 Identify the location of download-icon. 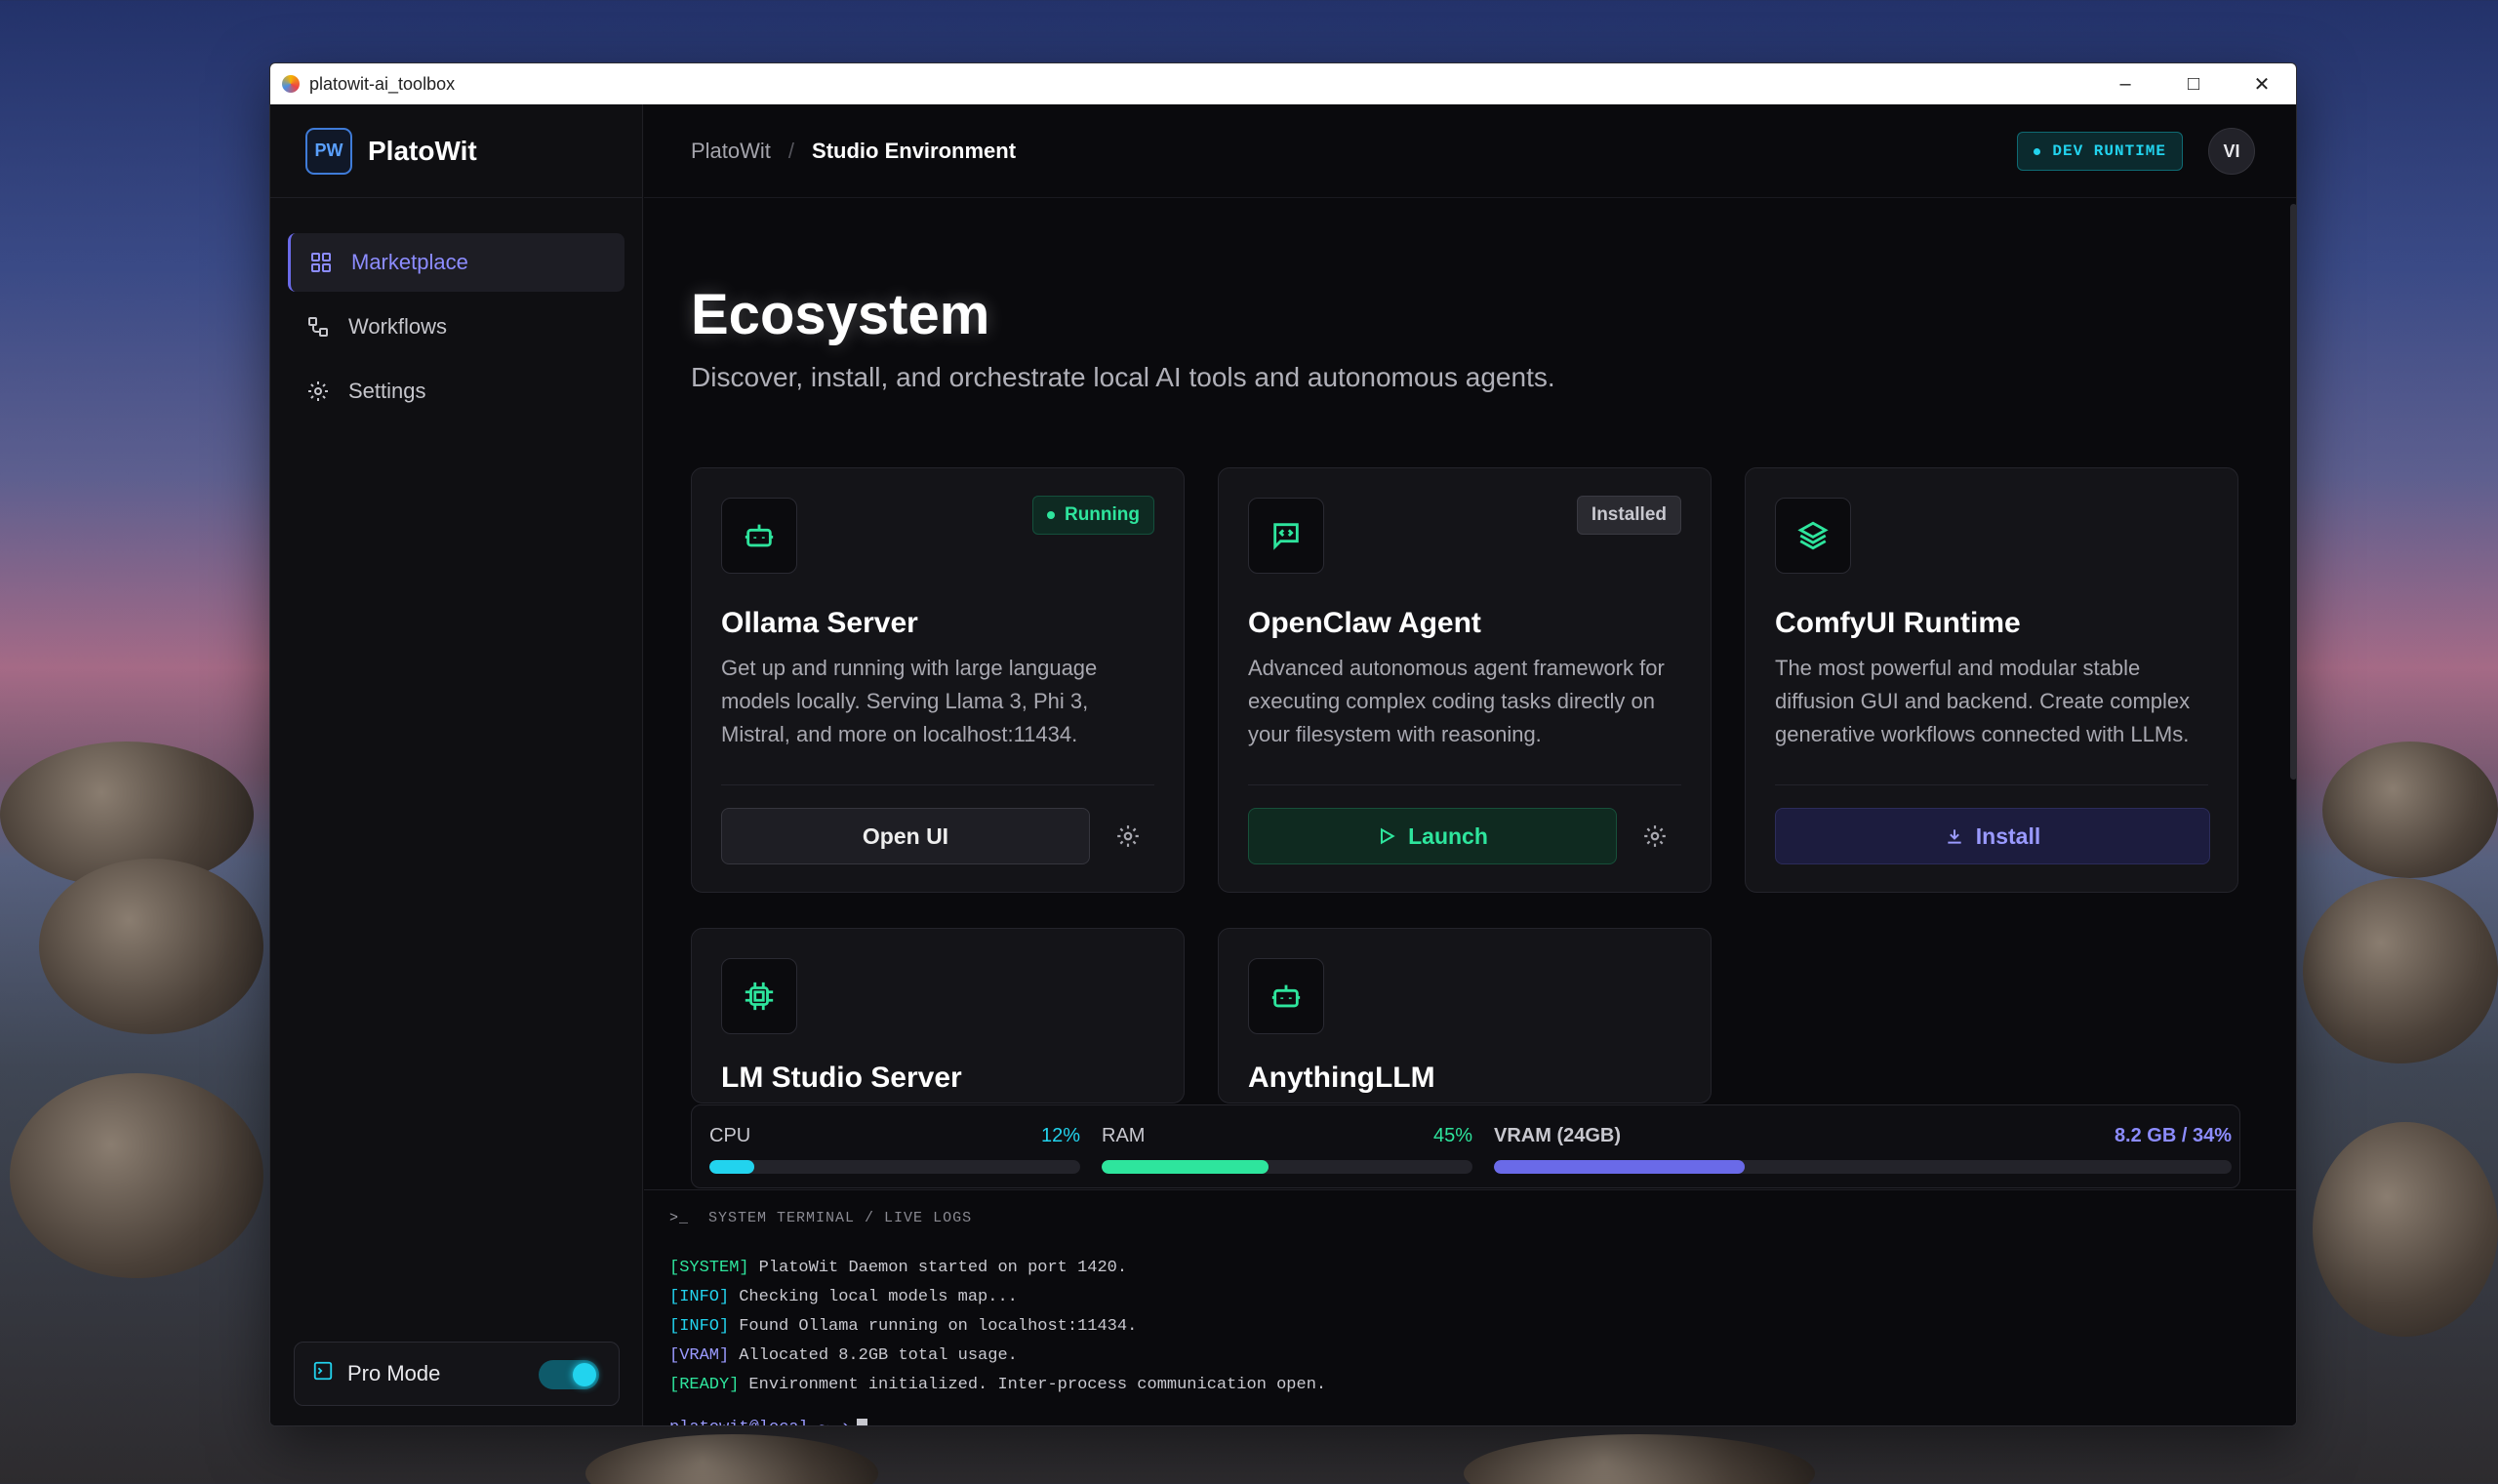
(1954, 836).